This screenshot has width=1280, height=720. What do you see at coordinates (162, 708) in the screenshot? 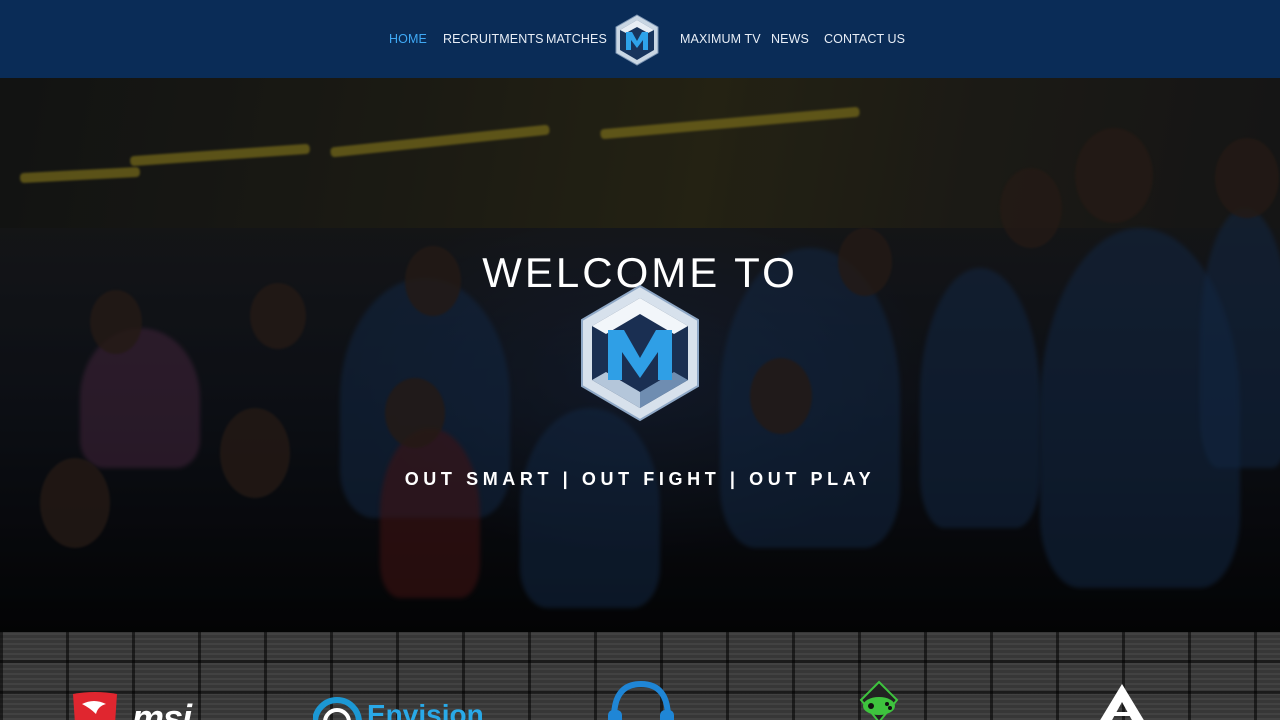
I see `msi-logo-text: msi` at bounding box center [162, 708].